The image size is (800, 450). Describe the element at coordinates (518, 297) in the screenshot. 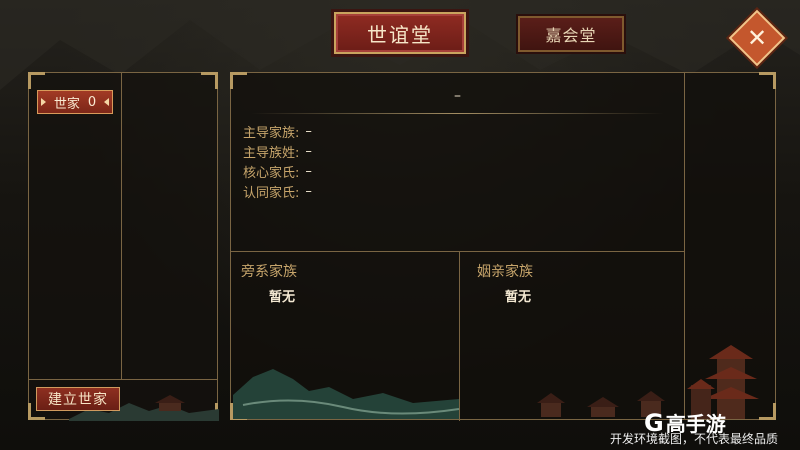

I see `inlaw-families-value: 暂无` at that location.